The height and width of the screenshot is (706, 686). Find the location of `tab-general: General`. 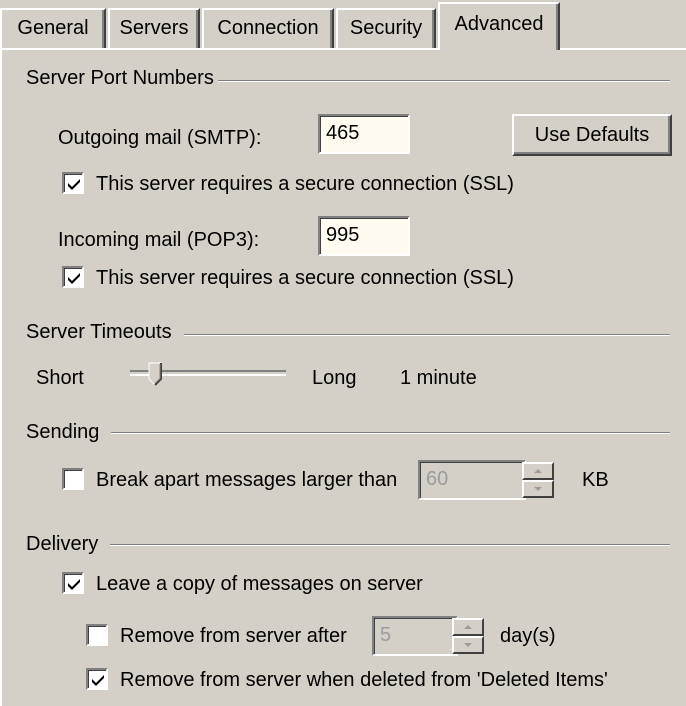

tab-general: General is located at coordinates (53, 28).